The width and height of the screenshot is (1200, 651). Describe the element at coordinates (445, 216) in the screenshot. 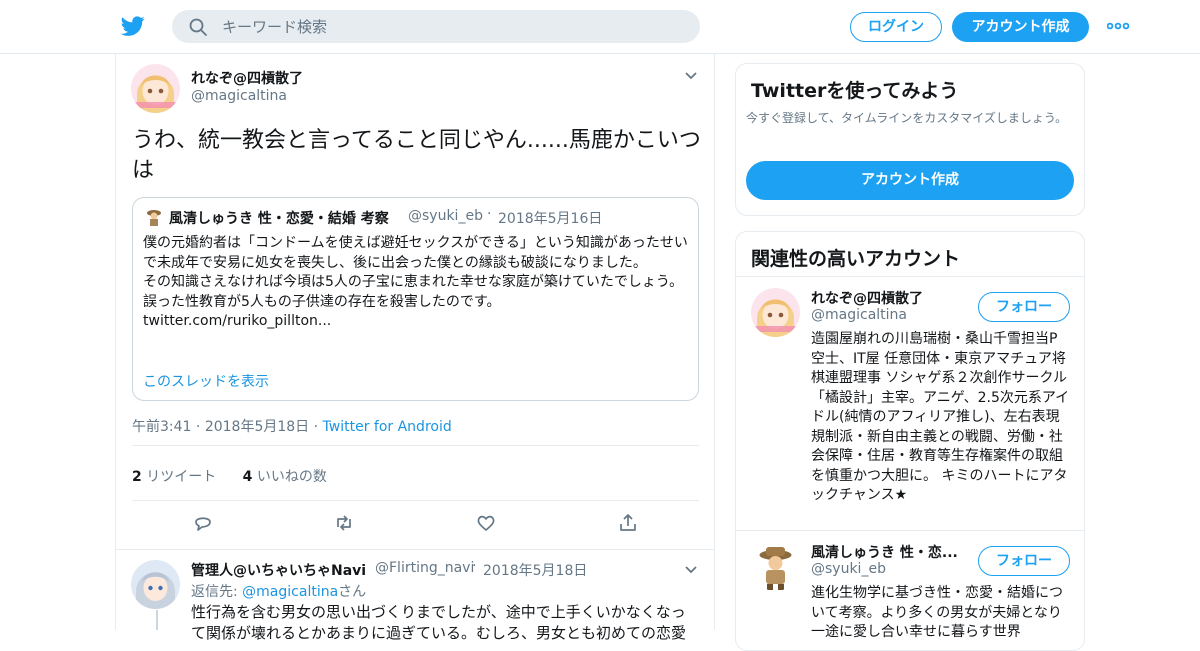

I see `quote-author-handle: @syuki_eb` at that location.